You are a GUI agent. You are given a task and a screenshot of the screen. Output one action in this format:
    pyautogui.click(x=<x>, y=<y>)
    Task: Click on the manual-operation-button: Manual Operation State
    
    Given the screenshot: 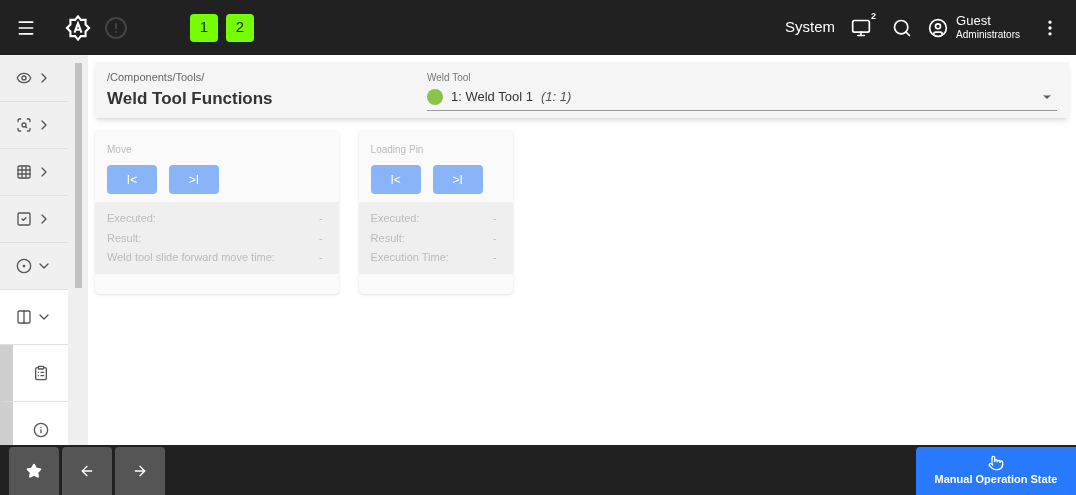 What is the action you would take?
    pyautogui.click(x=996, y=471)
    